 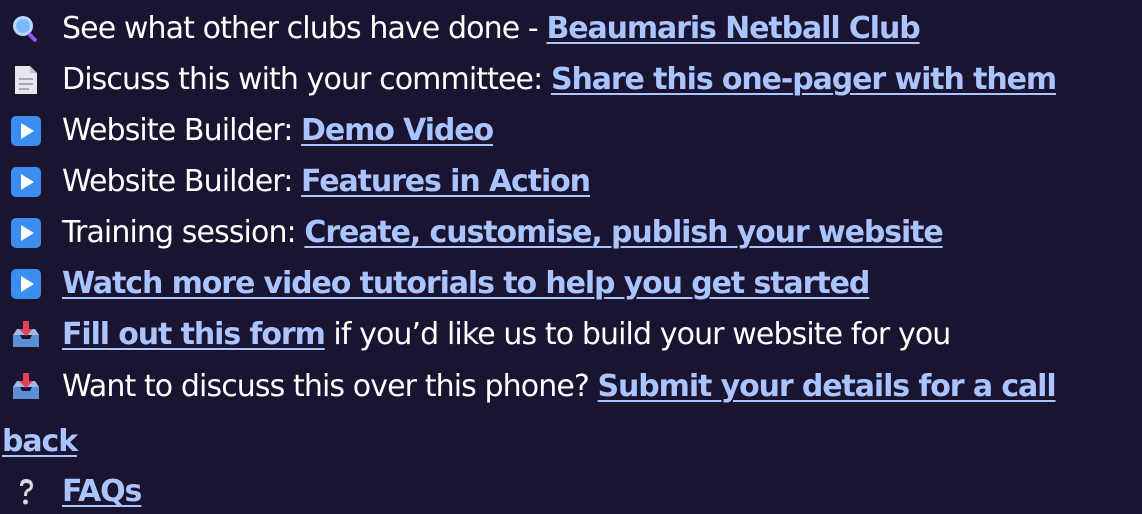 I want to click on features-in-action-link: Features in Action, so click(x=446, y=181).